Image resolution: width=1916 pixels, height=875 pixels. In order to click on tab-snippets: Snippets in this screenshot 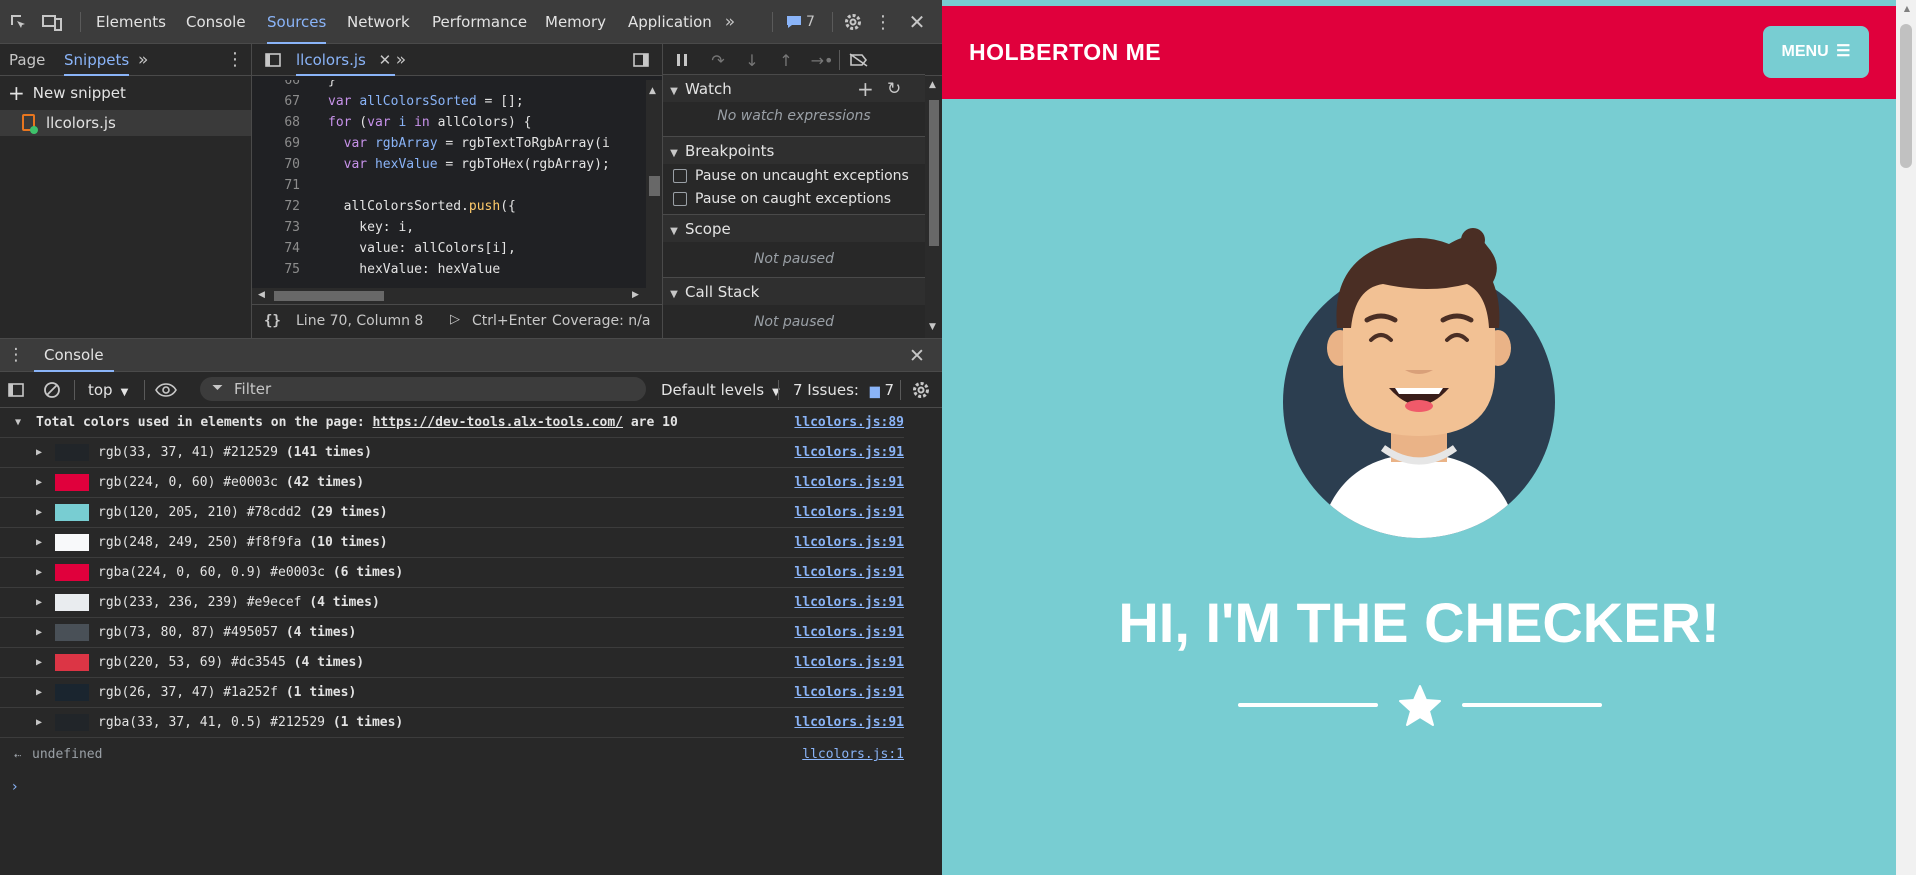, I will do `click(97, 60)`.